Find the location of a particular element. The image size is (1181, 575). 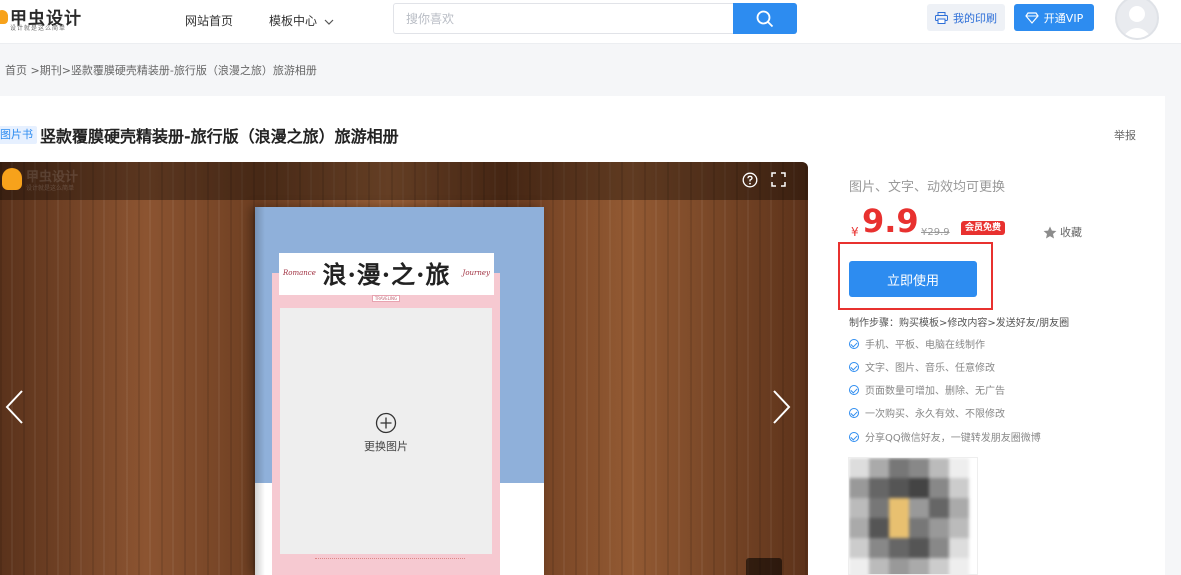

logo-subtitle: 设计就是这么简单 is located at coordinates (38, 28).